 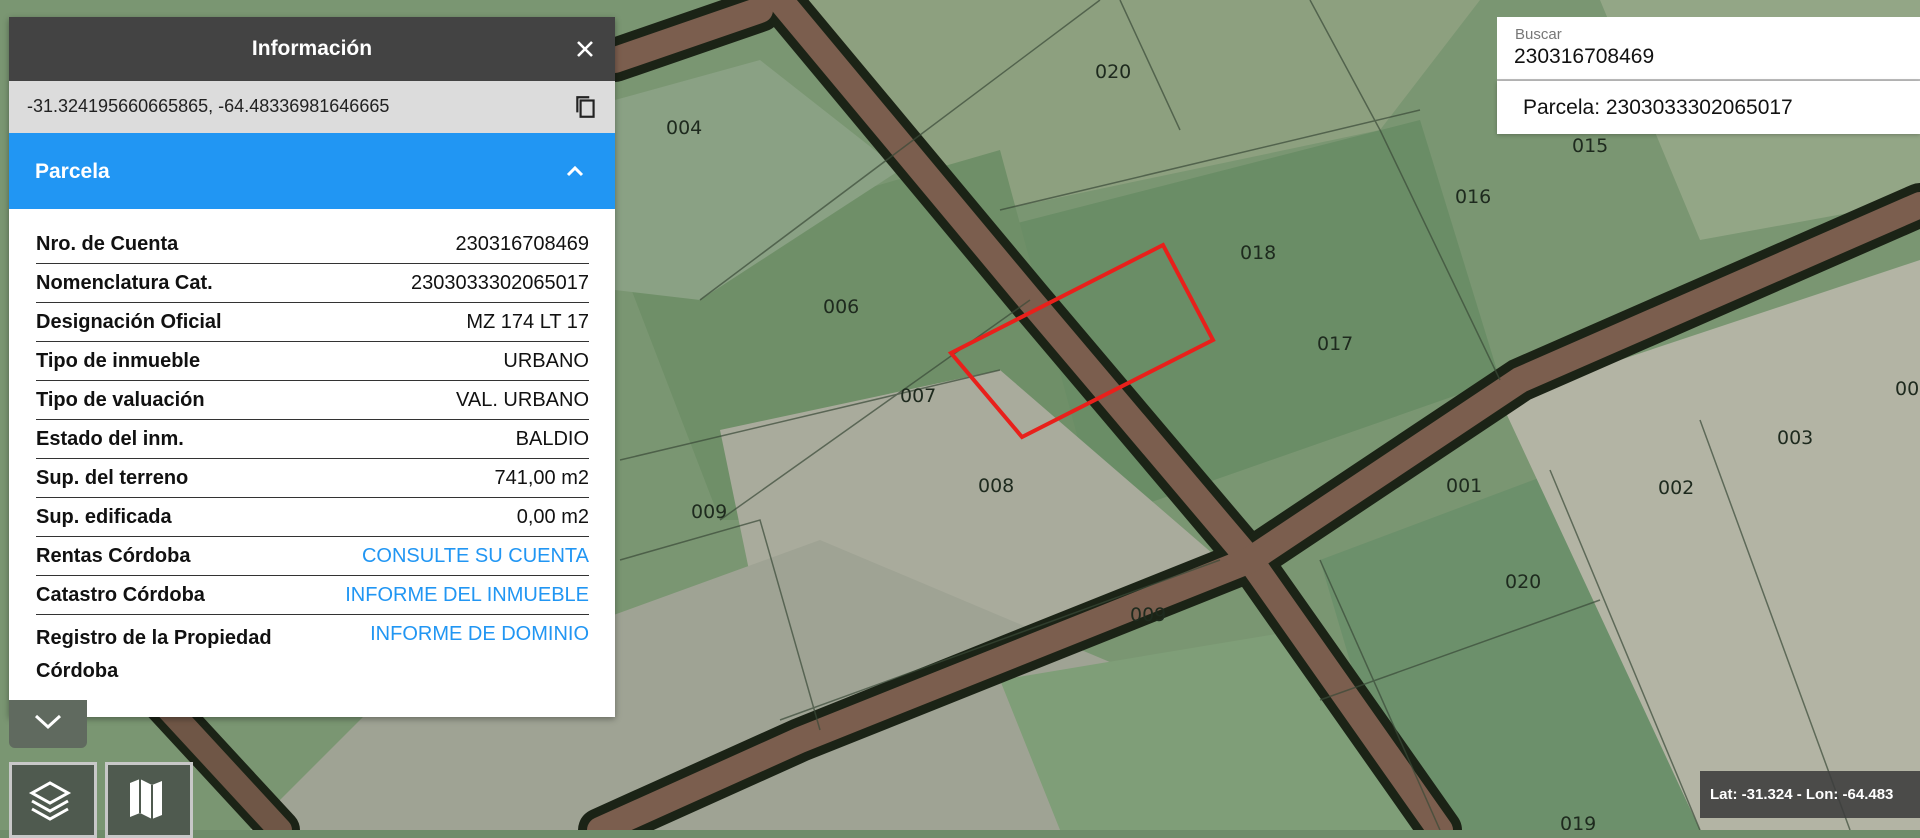 What do you see at coordinates (475, 556) in the screenshot?
I see `consulte-cuenta-link: CONSULTE SU CUENTA` at bounding box center [475, 556].